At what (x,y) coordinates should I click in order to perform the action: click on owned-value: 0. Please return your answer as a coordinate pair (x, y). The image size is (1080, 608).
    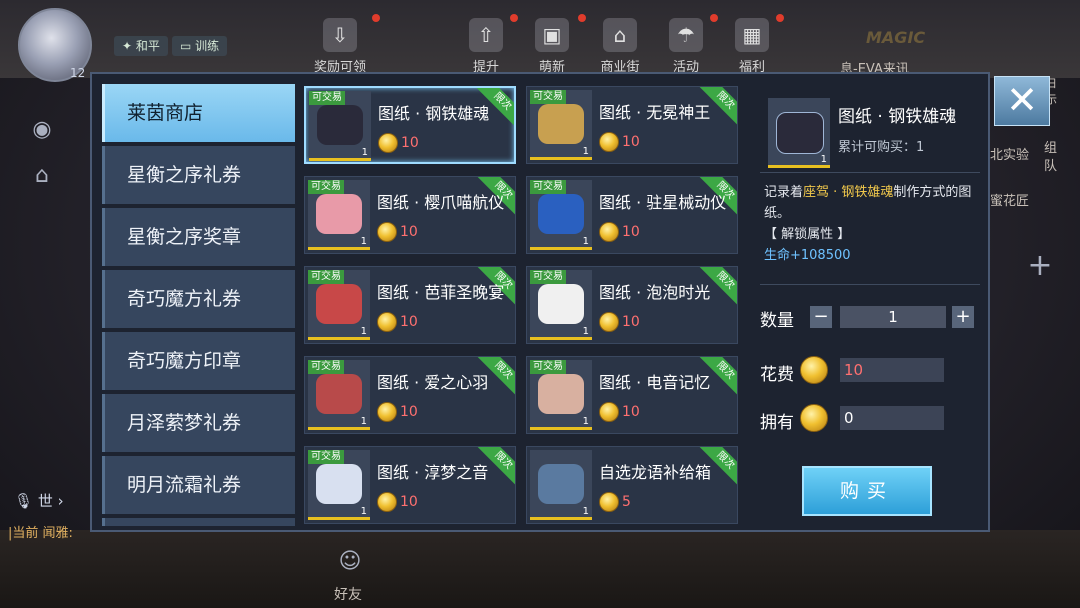
    Looking at the image, I should click on (892, 418).